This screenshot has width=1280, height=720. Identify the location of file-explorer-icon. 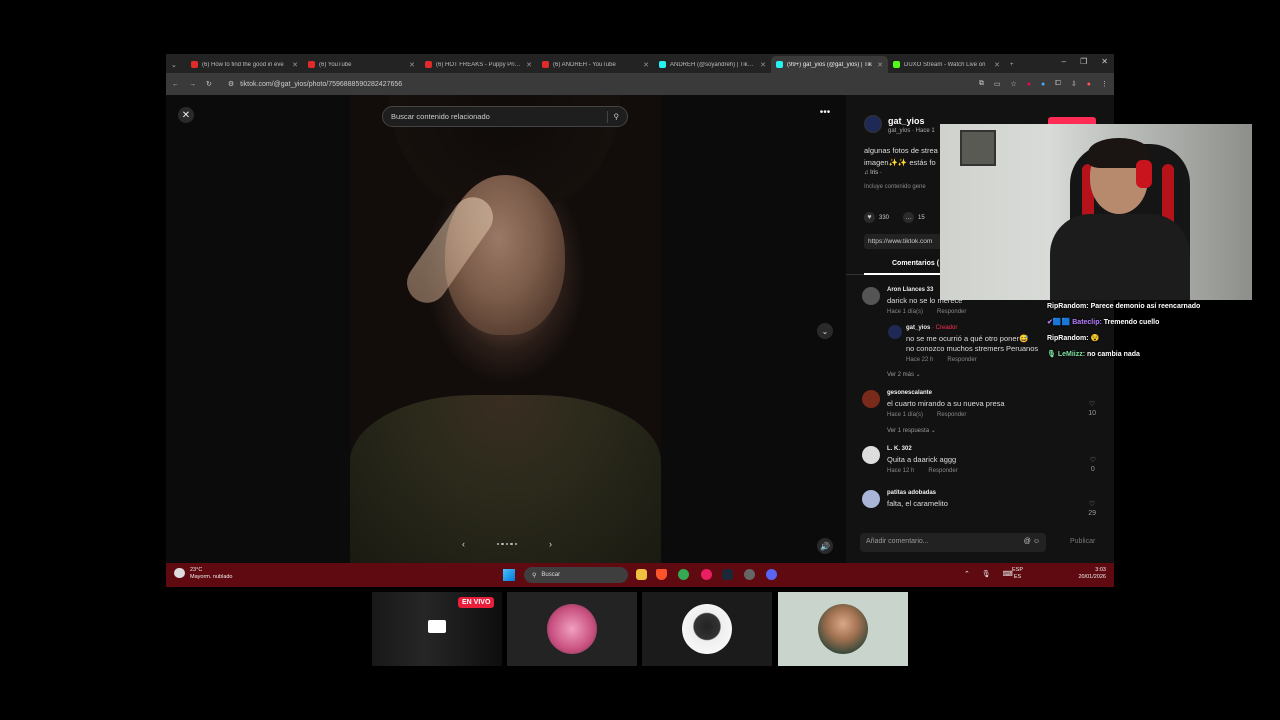
(641, 574).